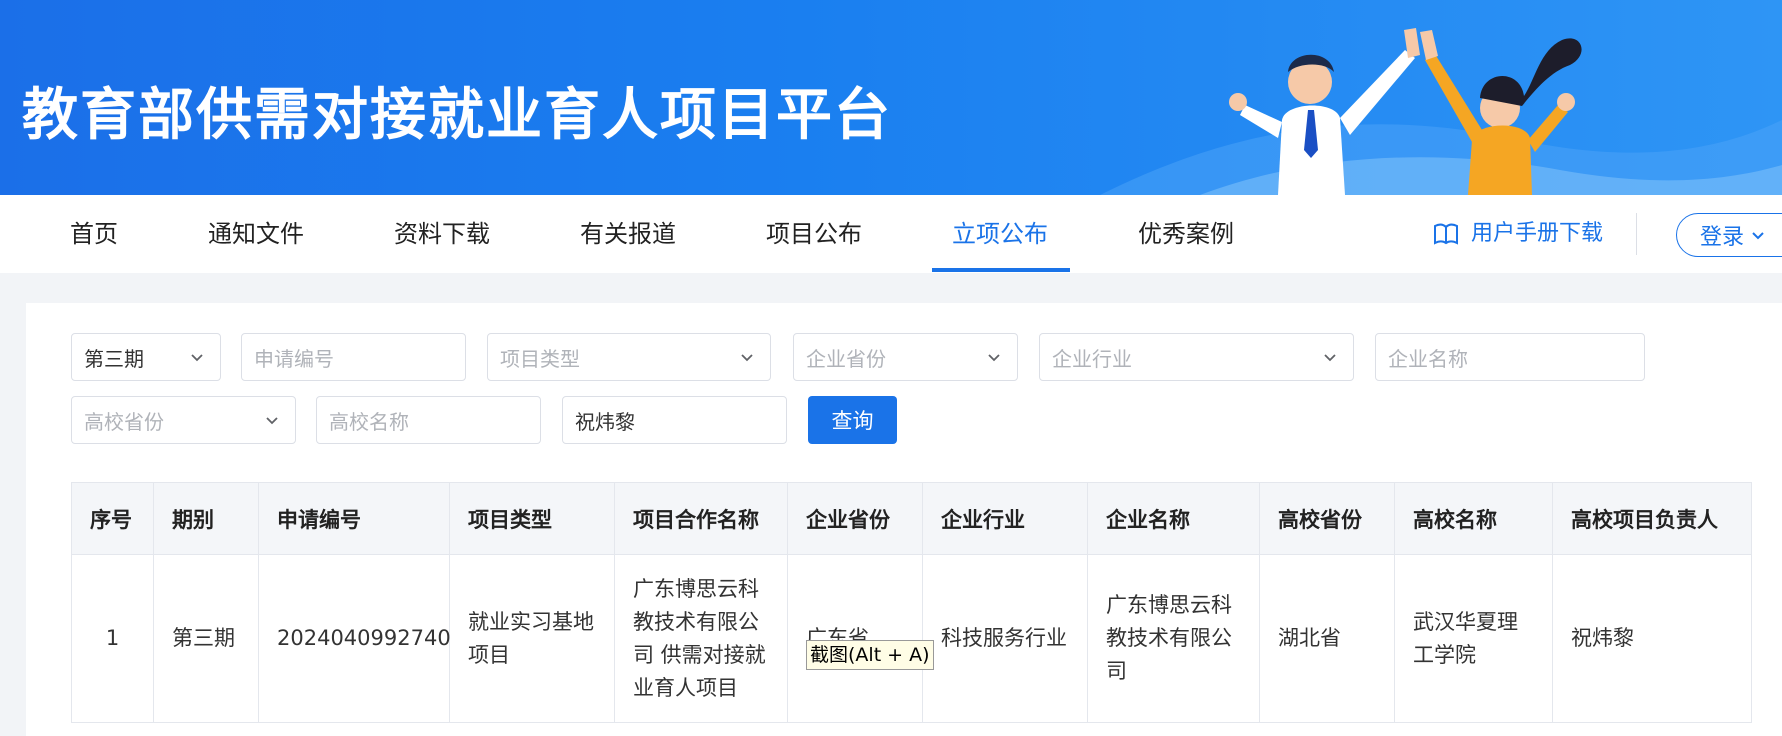 The width and height of the screenshot is (1782, 736). I want to click on cell-company-province: 广东省, so click(855, 638).